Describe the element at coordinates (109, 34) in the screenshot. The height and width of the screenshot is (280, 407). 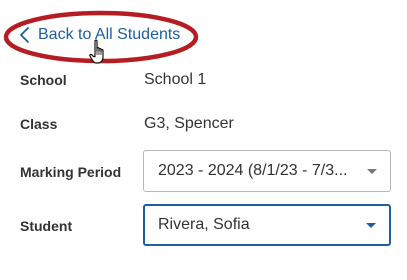
I see `back-link-label: Back to All Students` at that location.